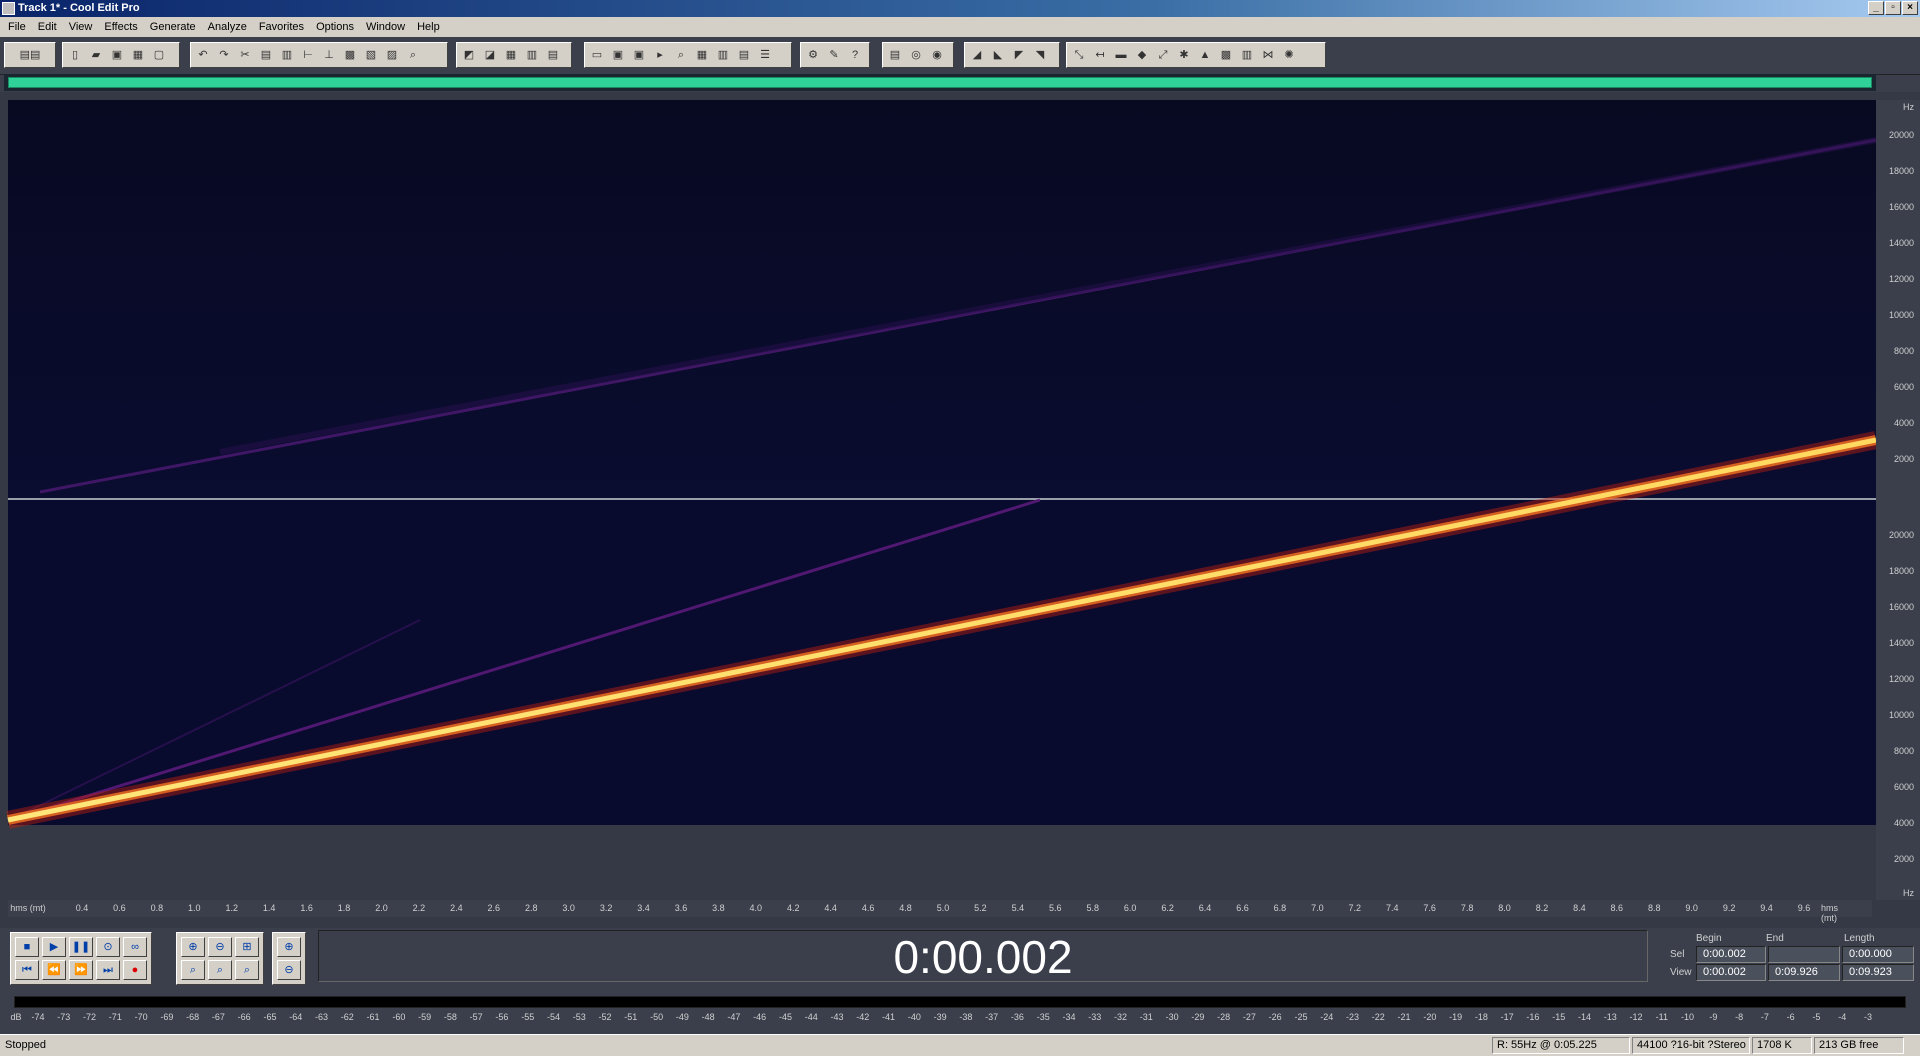 This screenshot has width=1920, height=1056. I want to click on brainwave-icon: ✺, so click(1289, 55).